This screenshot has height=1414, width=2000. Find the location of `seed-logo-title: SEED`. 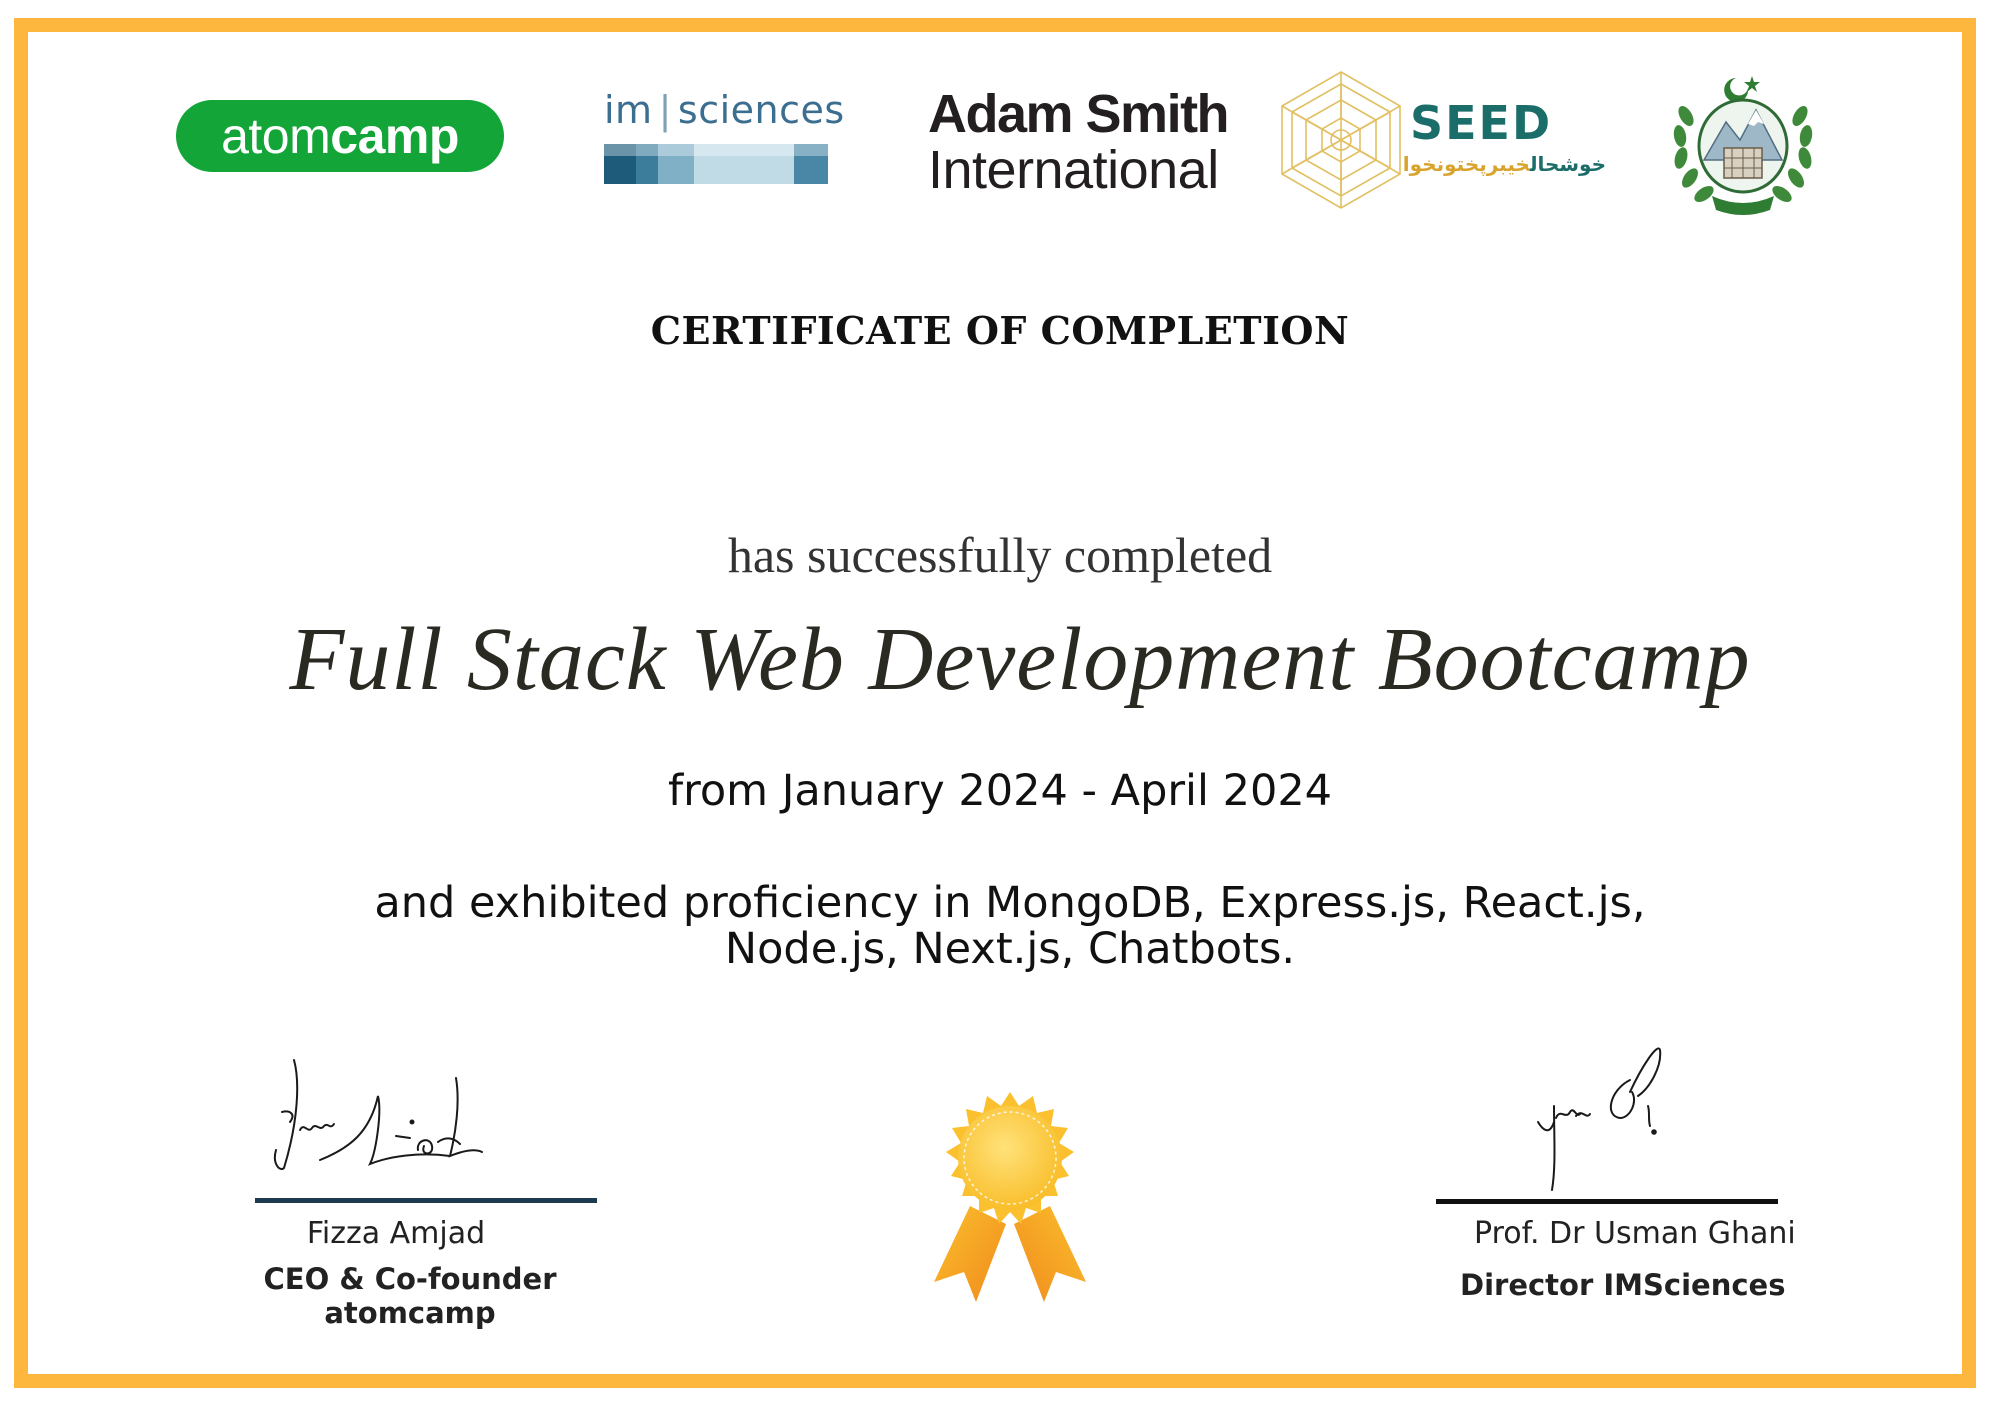

seed-logo-title: SEED is located at coordinates (1481, 123).